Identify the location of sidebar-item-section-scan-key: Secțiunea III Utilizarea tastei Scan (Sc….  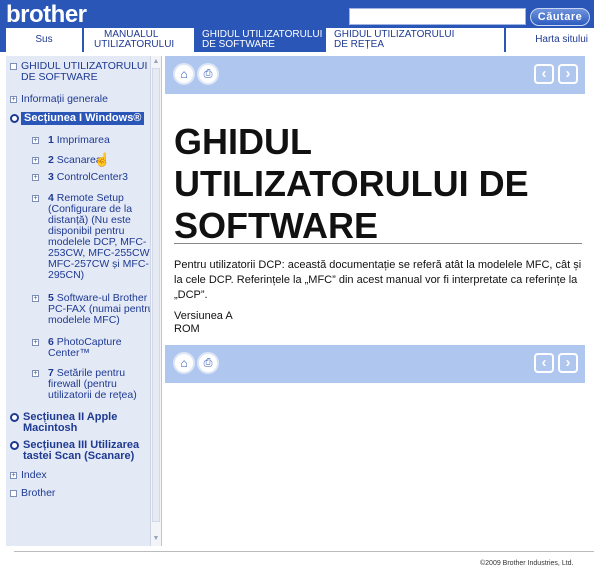
(84, 451).